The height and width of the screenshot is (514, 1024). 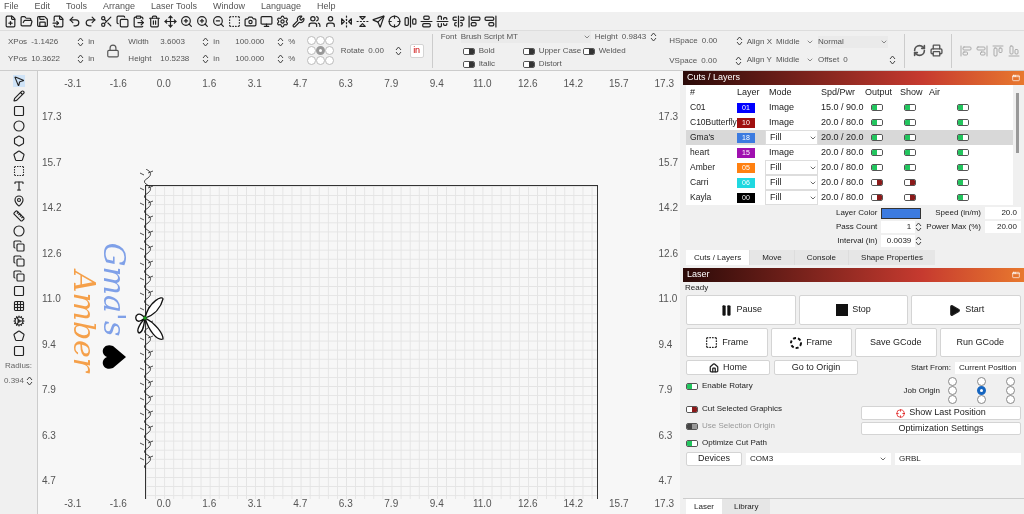 I want to click on number-field: 0.394, so click(x=14, y=381).